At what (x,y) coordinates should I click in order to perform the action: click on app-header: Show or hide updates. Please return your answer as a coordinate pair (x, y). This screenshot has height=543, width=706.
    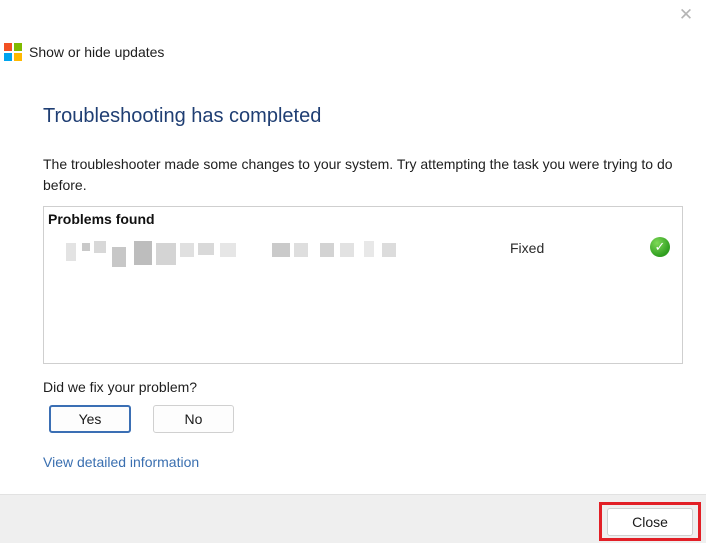
    Looking at the image, I should click on (84, 52).